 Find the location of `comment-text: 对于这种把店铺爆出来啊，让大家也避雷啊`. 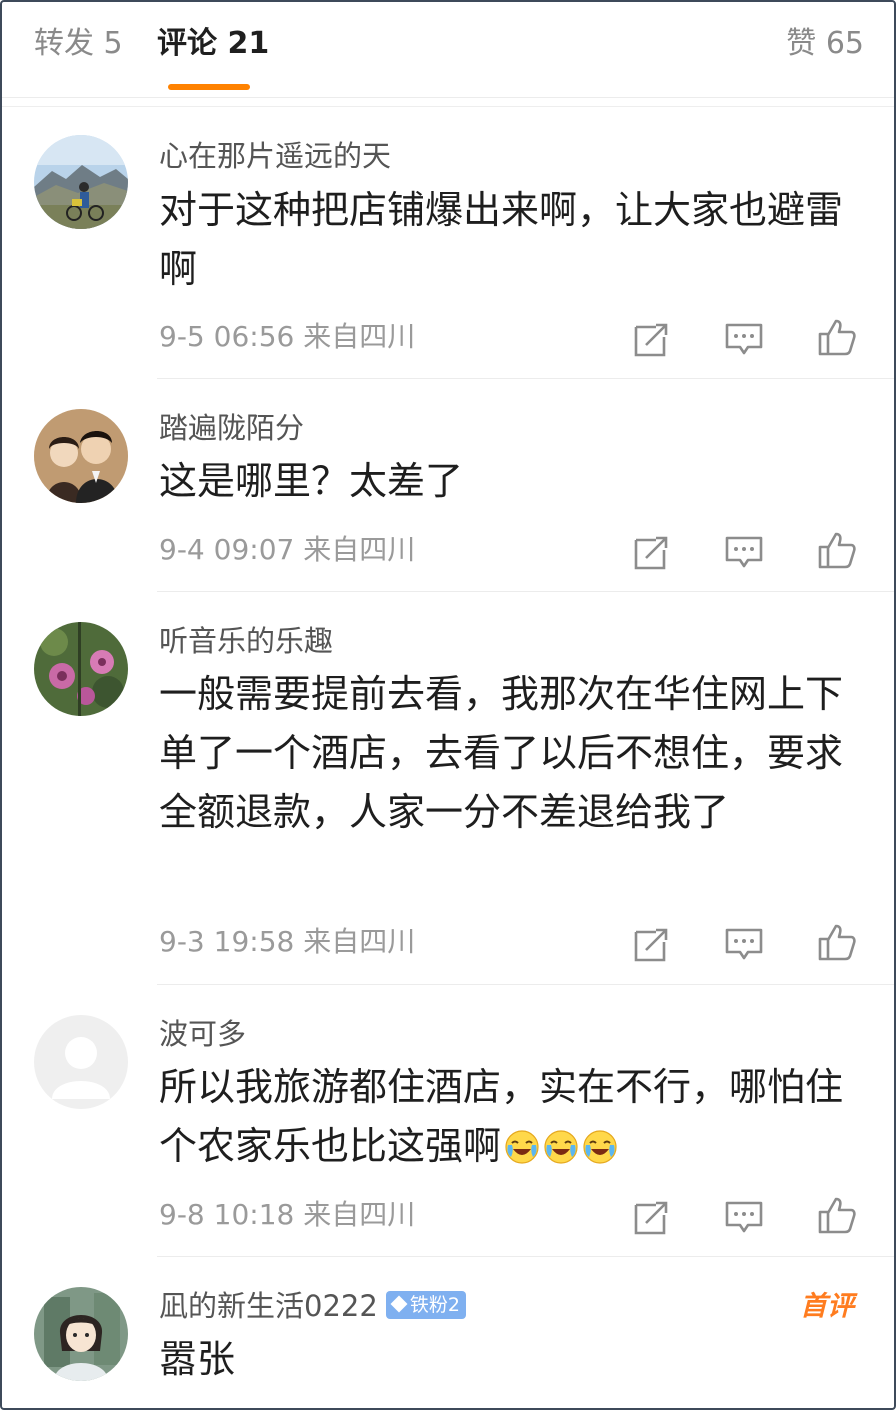

comment-text: 对于这种把店铺爆出来啊，让大家也避雷啊 is located at coordinates (501, 239).